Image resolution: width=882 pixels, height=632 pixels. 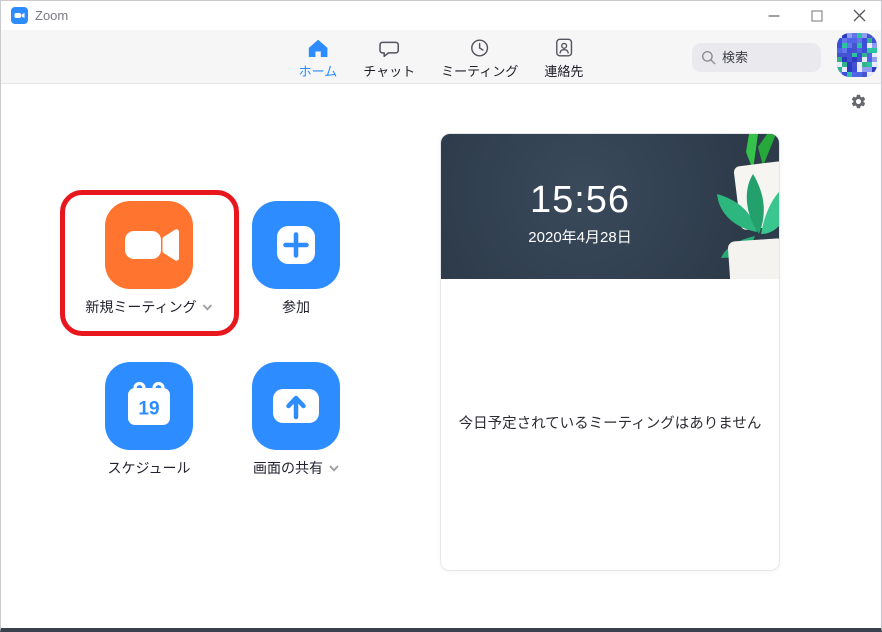 I want to click on search-icon, so click(x=708, y=57).